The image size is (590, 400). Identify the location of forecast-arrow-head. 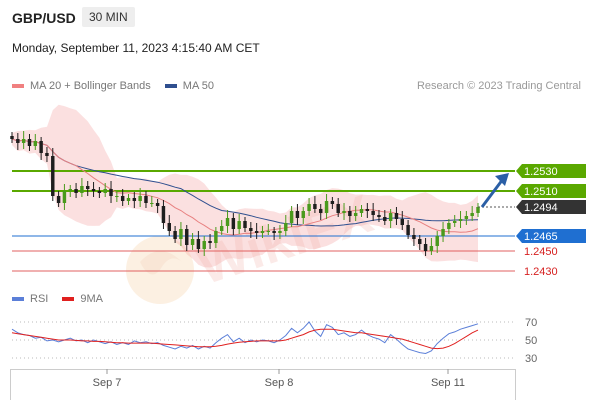
(502, 179).